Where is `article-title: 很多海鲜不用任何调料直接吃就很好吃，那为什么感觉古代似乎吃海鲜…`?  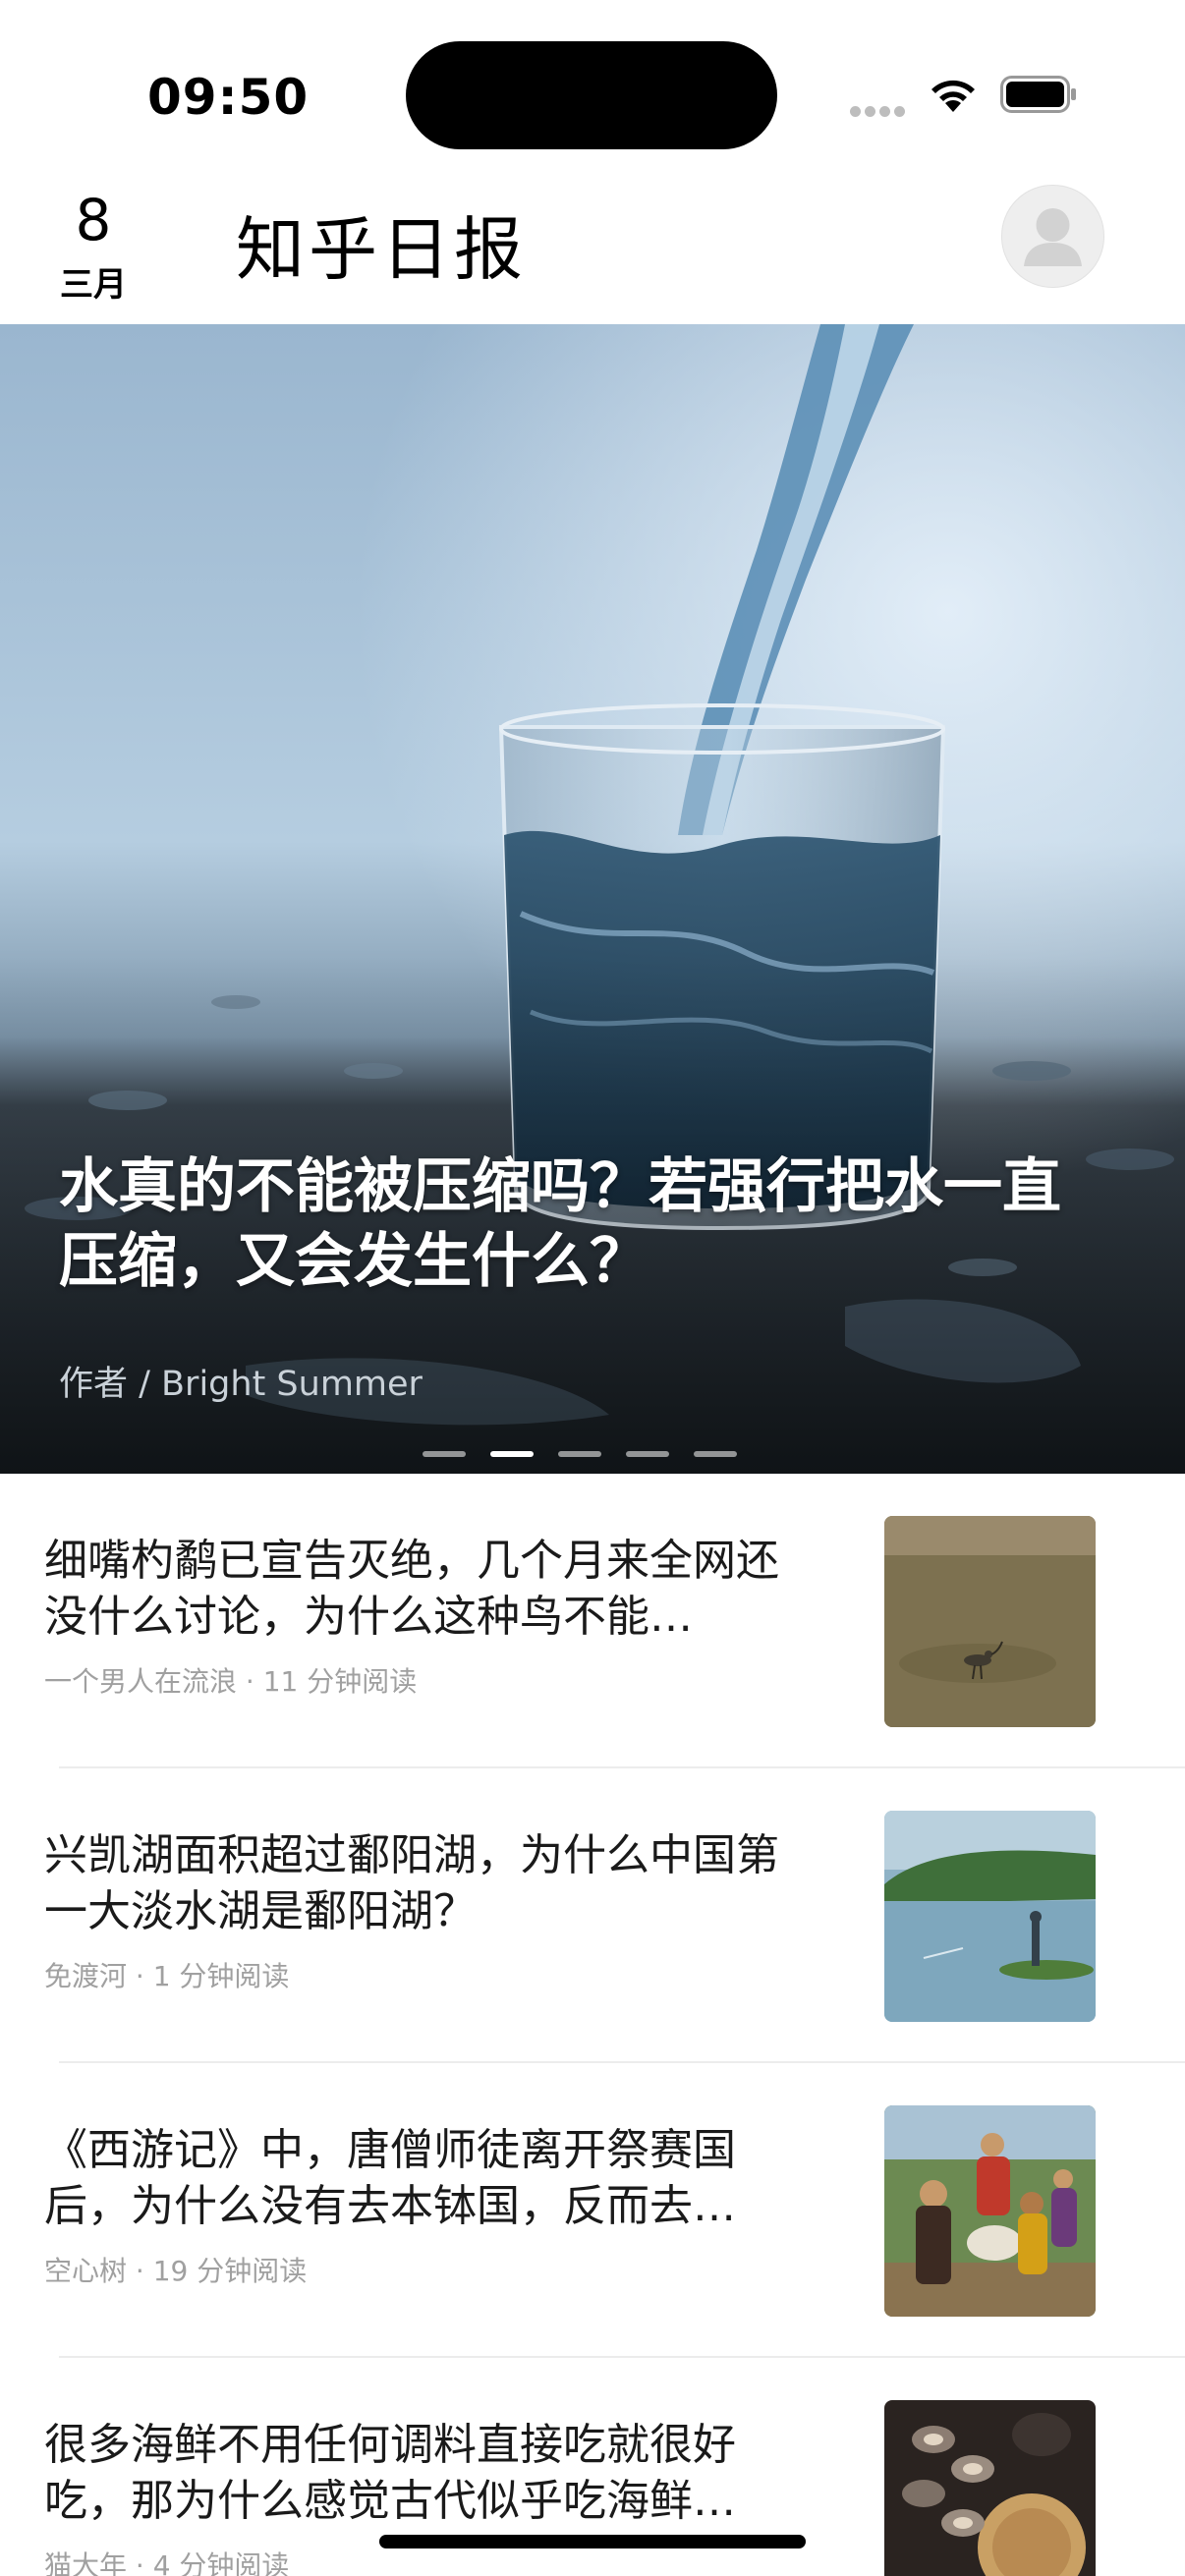
article-title: 很多海鲜不用任何调料直接吃就很好吃，那为什么感觉古代似乎吃海鲜… is located at coordinates (390, 2473).